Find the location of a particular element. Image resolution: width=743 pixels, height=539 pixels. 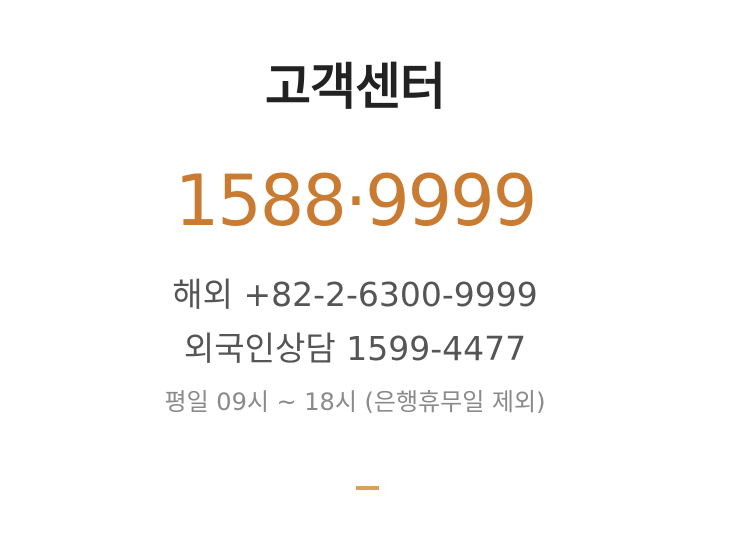

business-hours: 평일 09시 ~ 18시 (은행휴무일 제외) is located at coordinates (355, 402).